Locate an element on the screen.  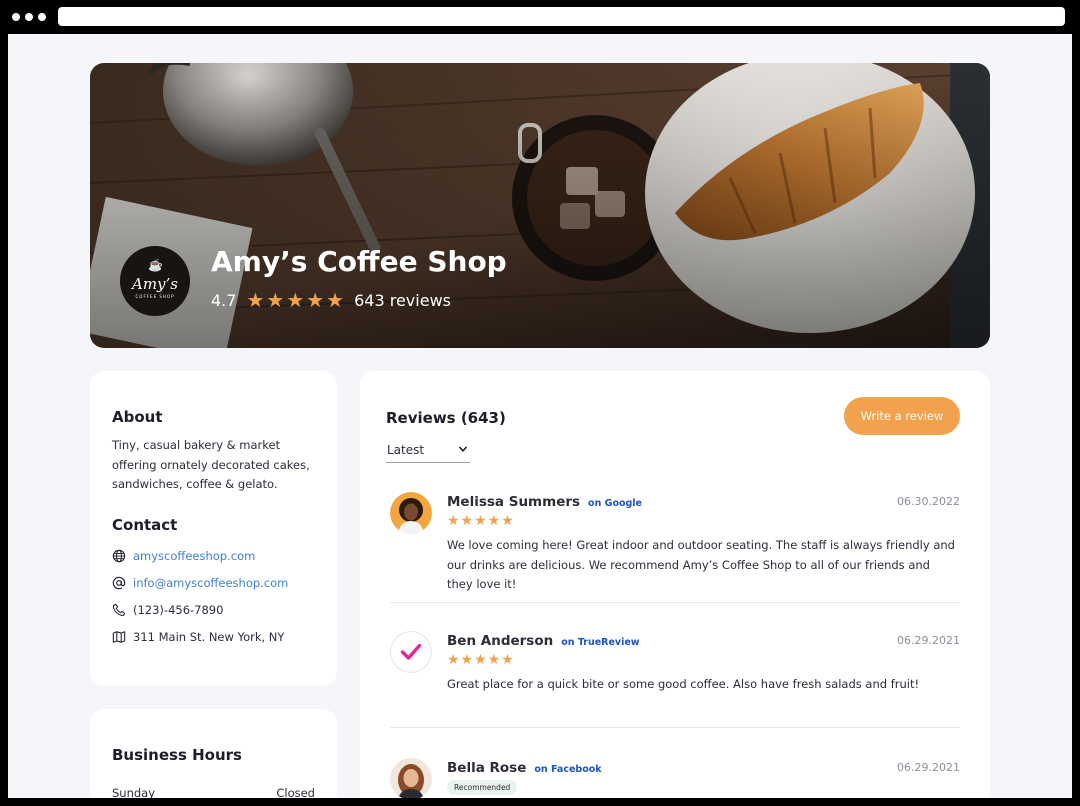
chevron-down-icon is located at coordinates (463, 449).